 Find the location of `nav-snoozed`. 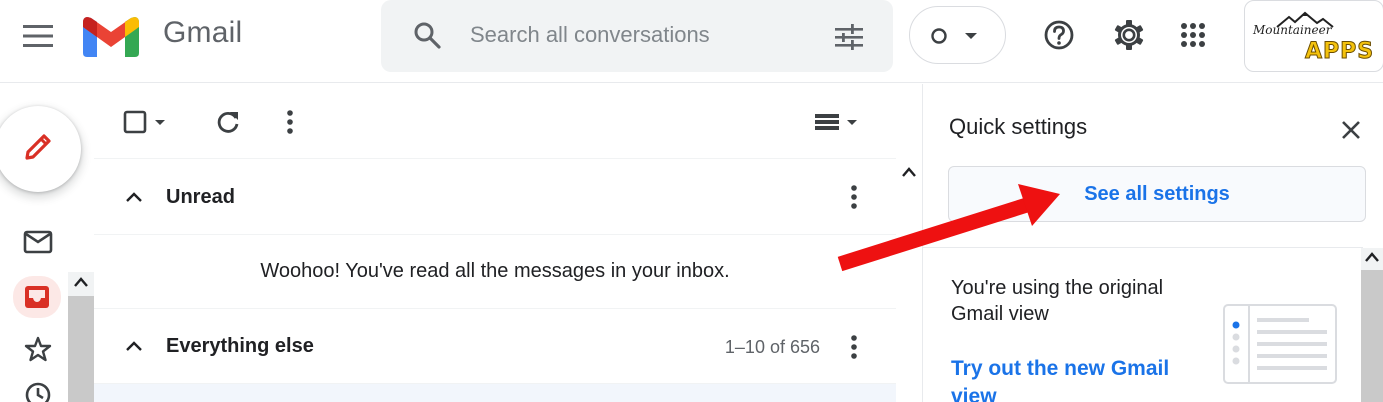

nav-snoozed is located at coordinates (38, 390).